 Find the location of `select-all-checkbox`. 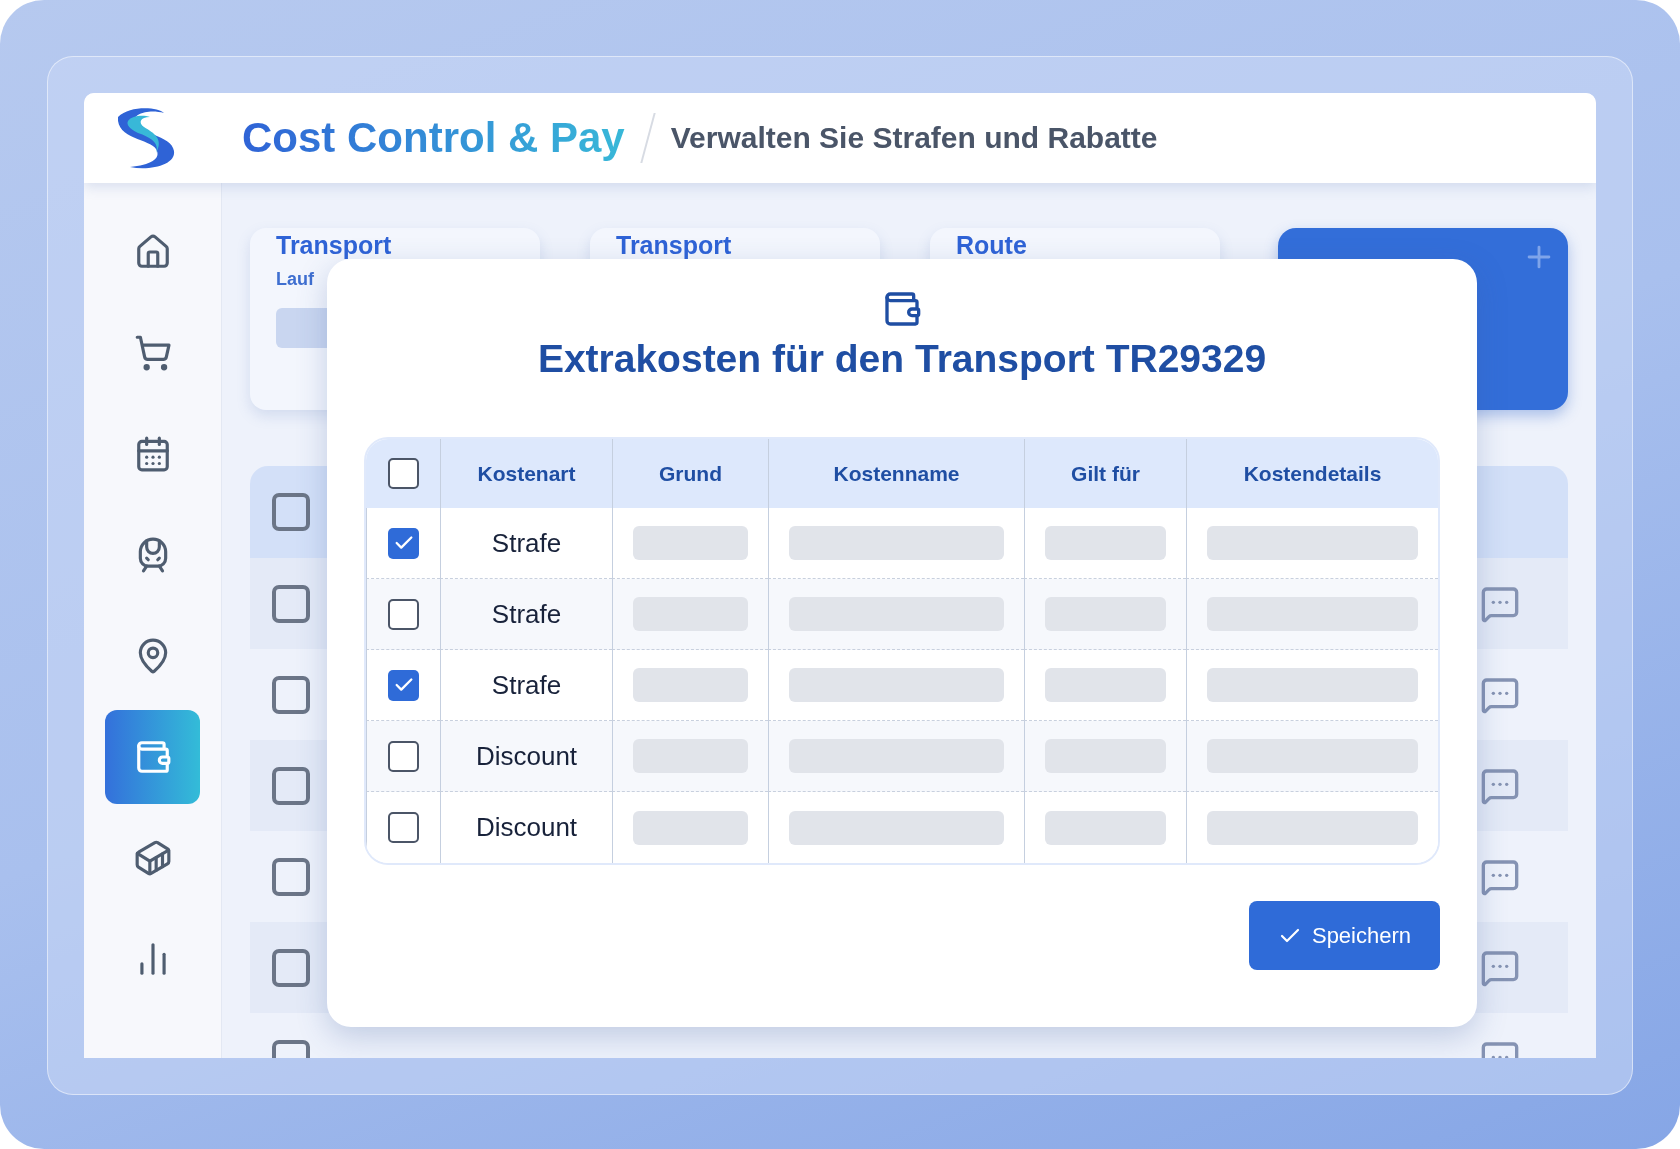

select-all-checkbox is located at coordinates (403, 473).